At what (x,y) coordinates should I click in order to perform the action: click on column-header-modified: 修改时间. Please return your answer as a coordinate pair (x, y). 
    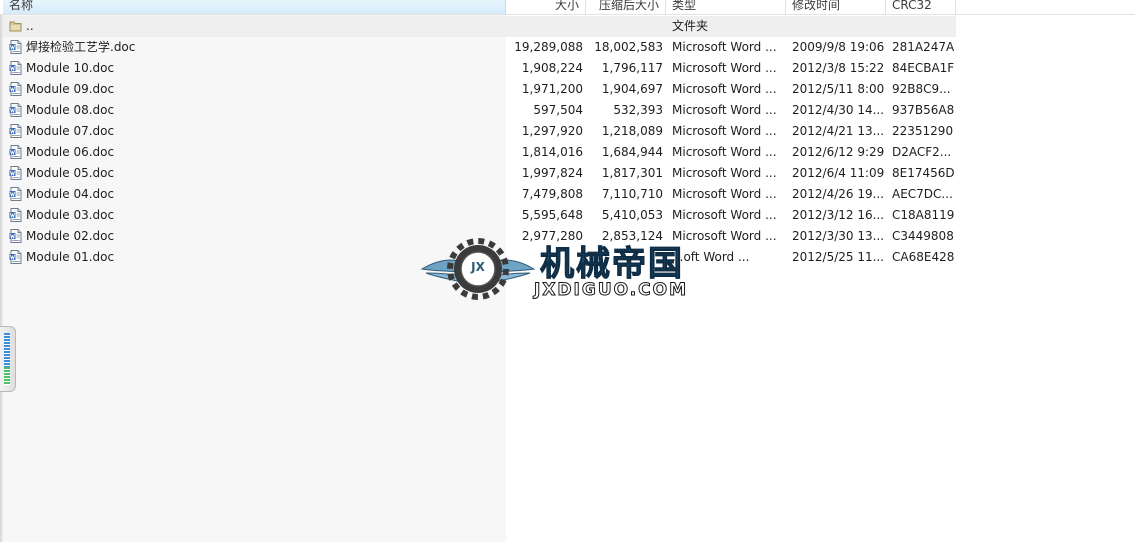
    Looking at the image, I should click on (836, 7).